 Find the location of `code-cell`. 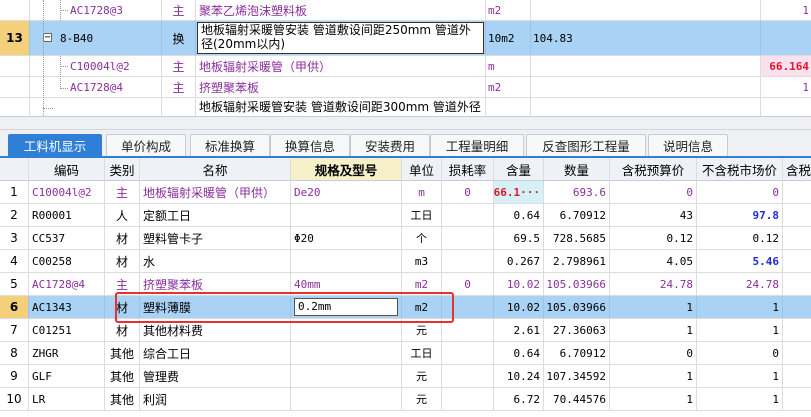

code-cell is located at coordinates (96, 107).